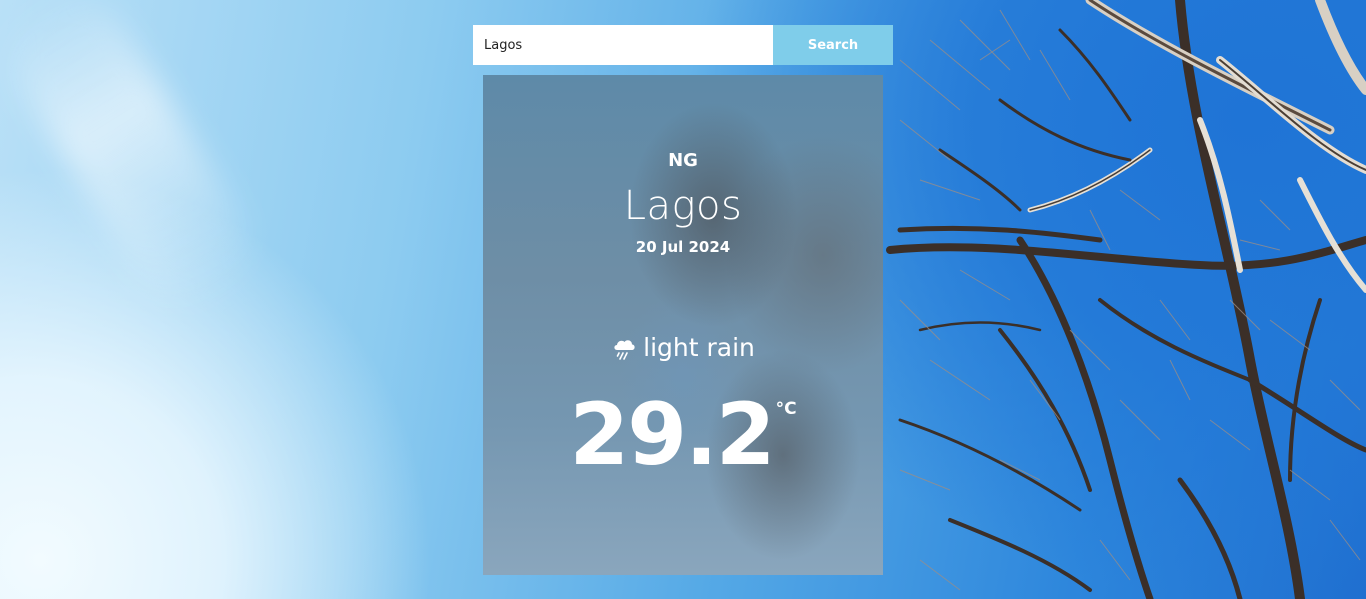 The height and width of the screenshot is (599, 1366). I want to click on weather-condition: light rain, so click(683, 347).